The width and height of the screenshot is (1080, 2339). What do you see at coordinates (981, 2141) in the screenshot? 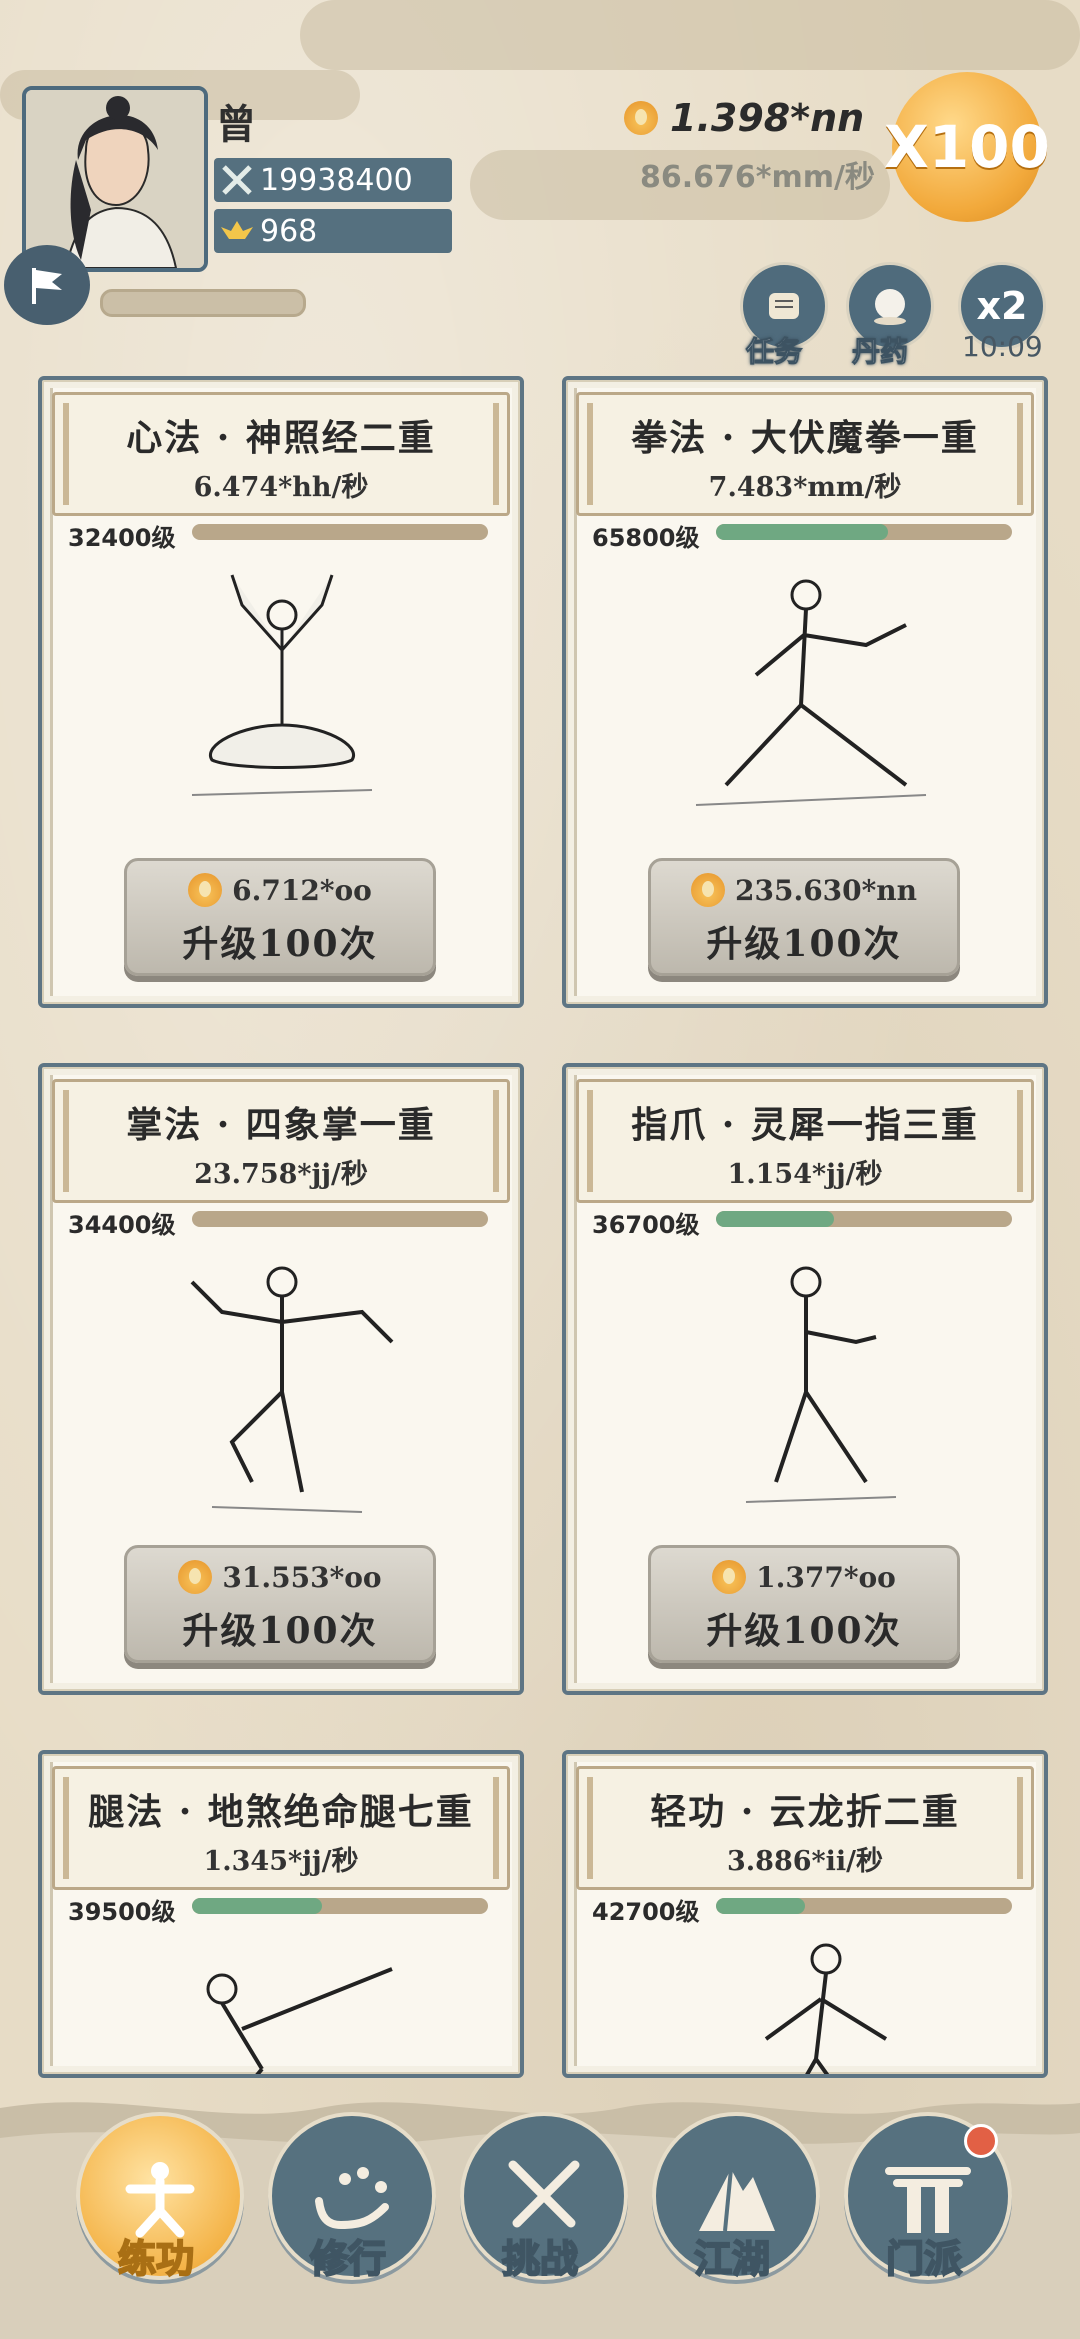
I see `notification-dot` at bounding box center [981, 2141].